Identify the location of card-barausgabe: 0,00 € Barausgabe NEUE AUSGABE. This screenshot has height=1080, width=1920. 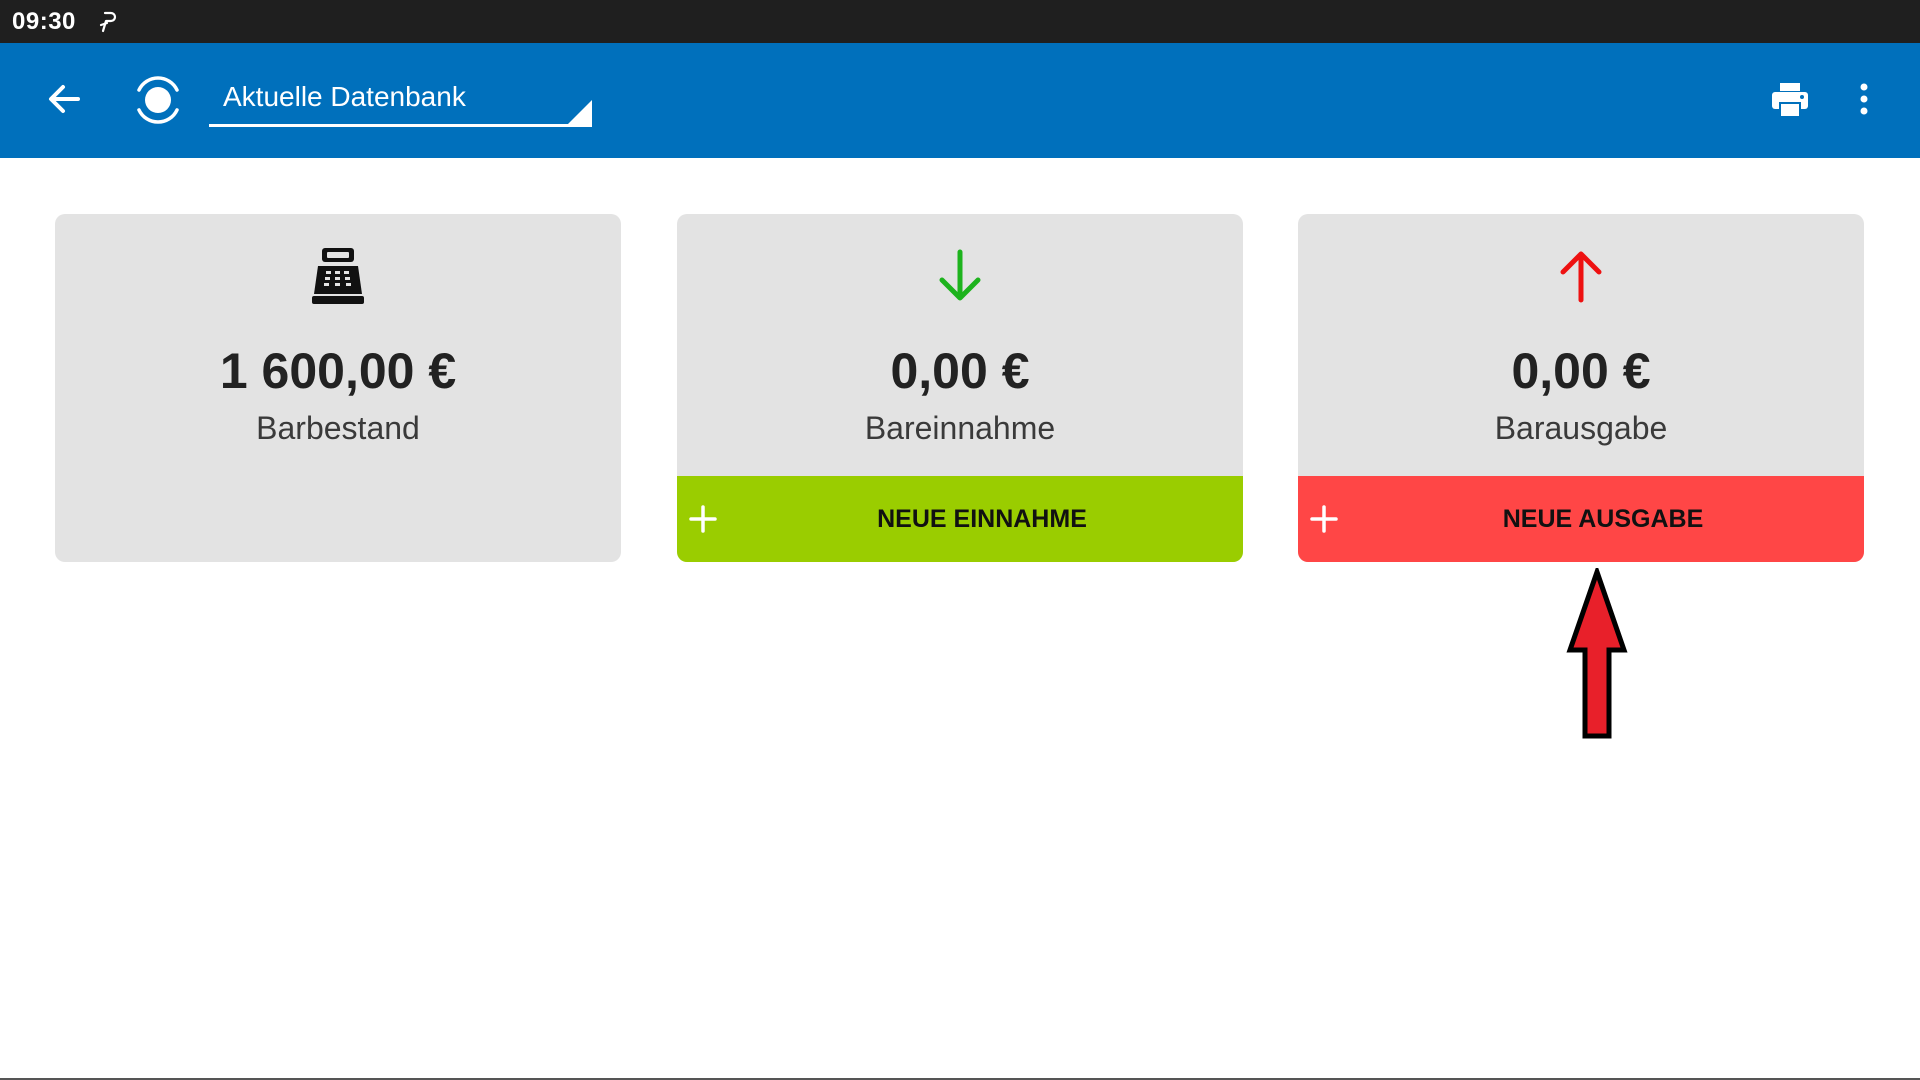
(1581, 388).